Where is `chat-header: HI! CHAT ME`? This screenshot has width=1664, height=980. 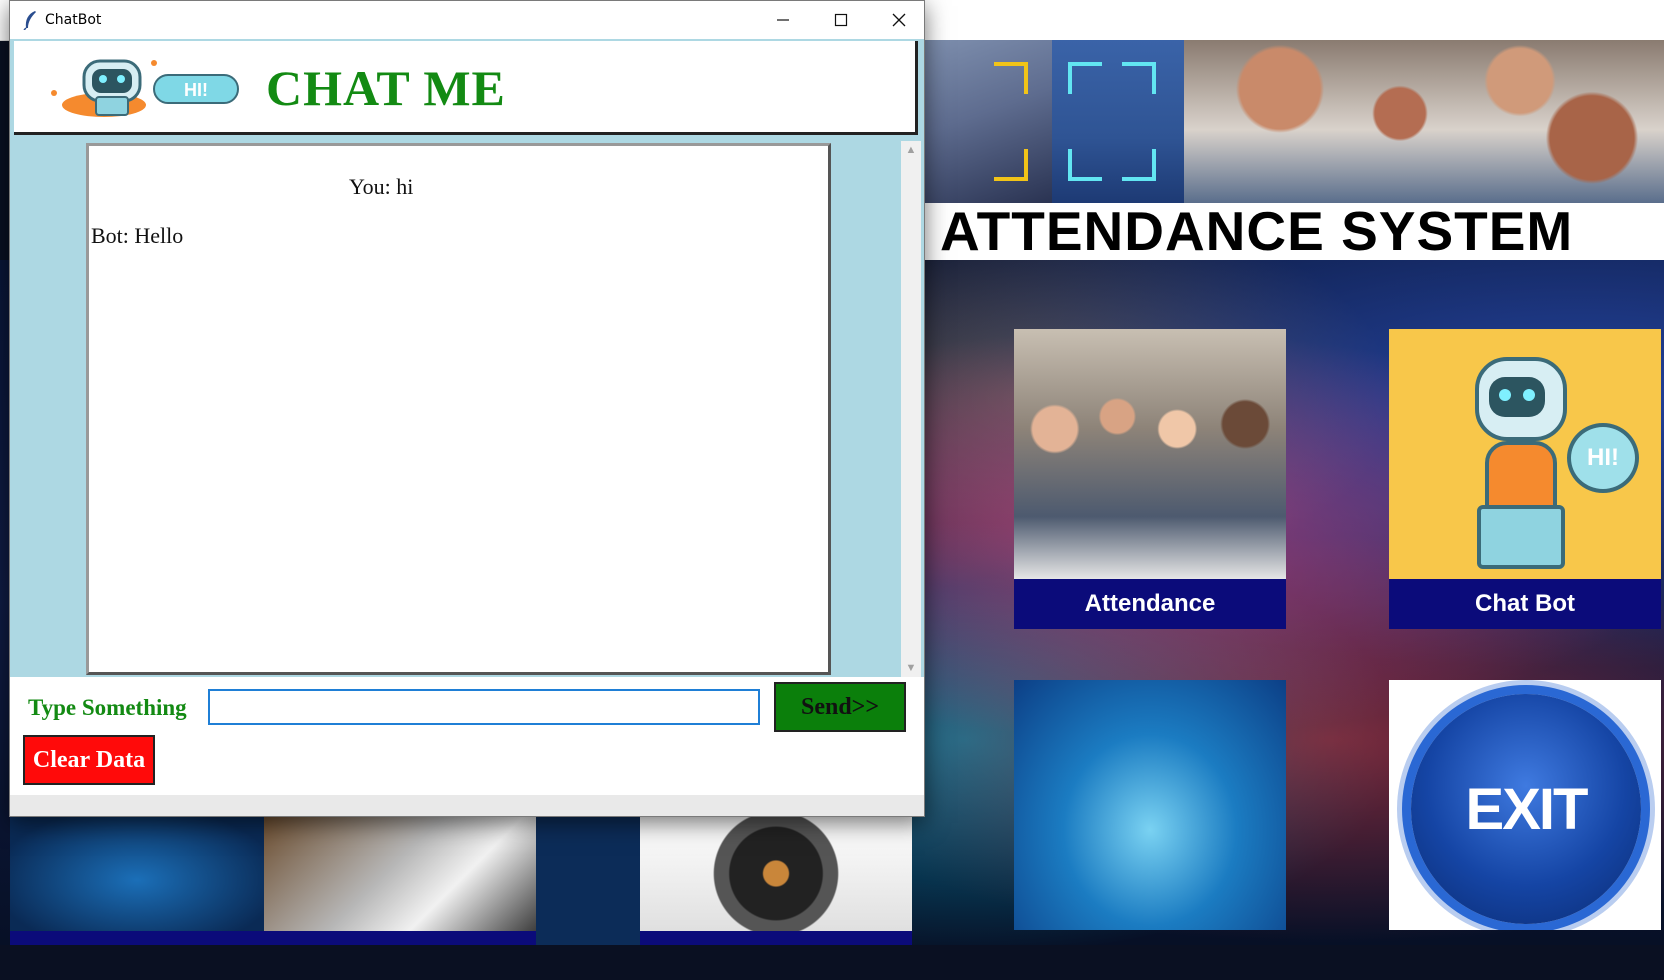
chat-header: HI! CHAT ME is located at coordinates (466, 88).